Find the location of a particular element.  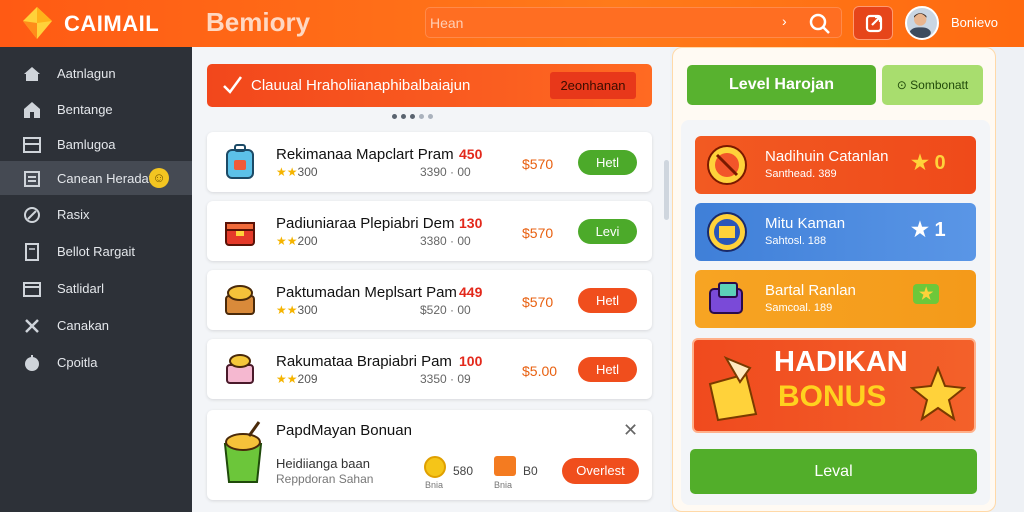

sidebar-item-1: Aatnlagun is located at coordinates (96, 73).